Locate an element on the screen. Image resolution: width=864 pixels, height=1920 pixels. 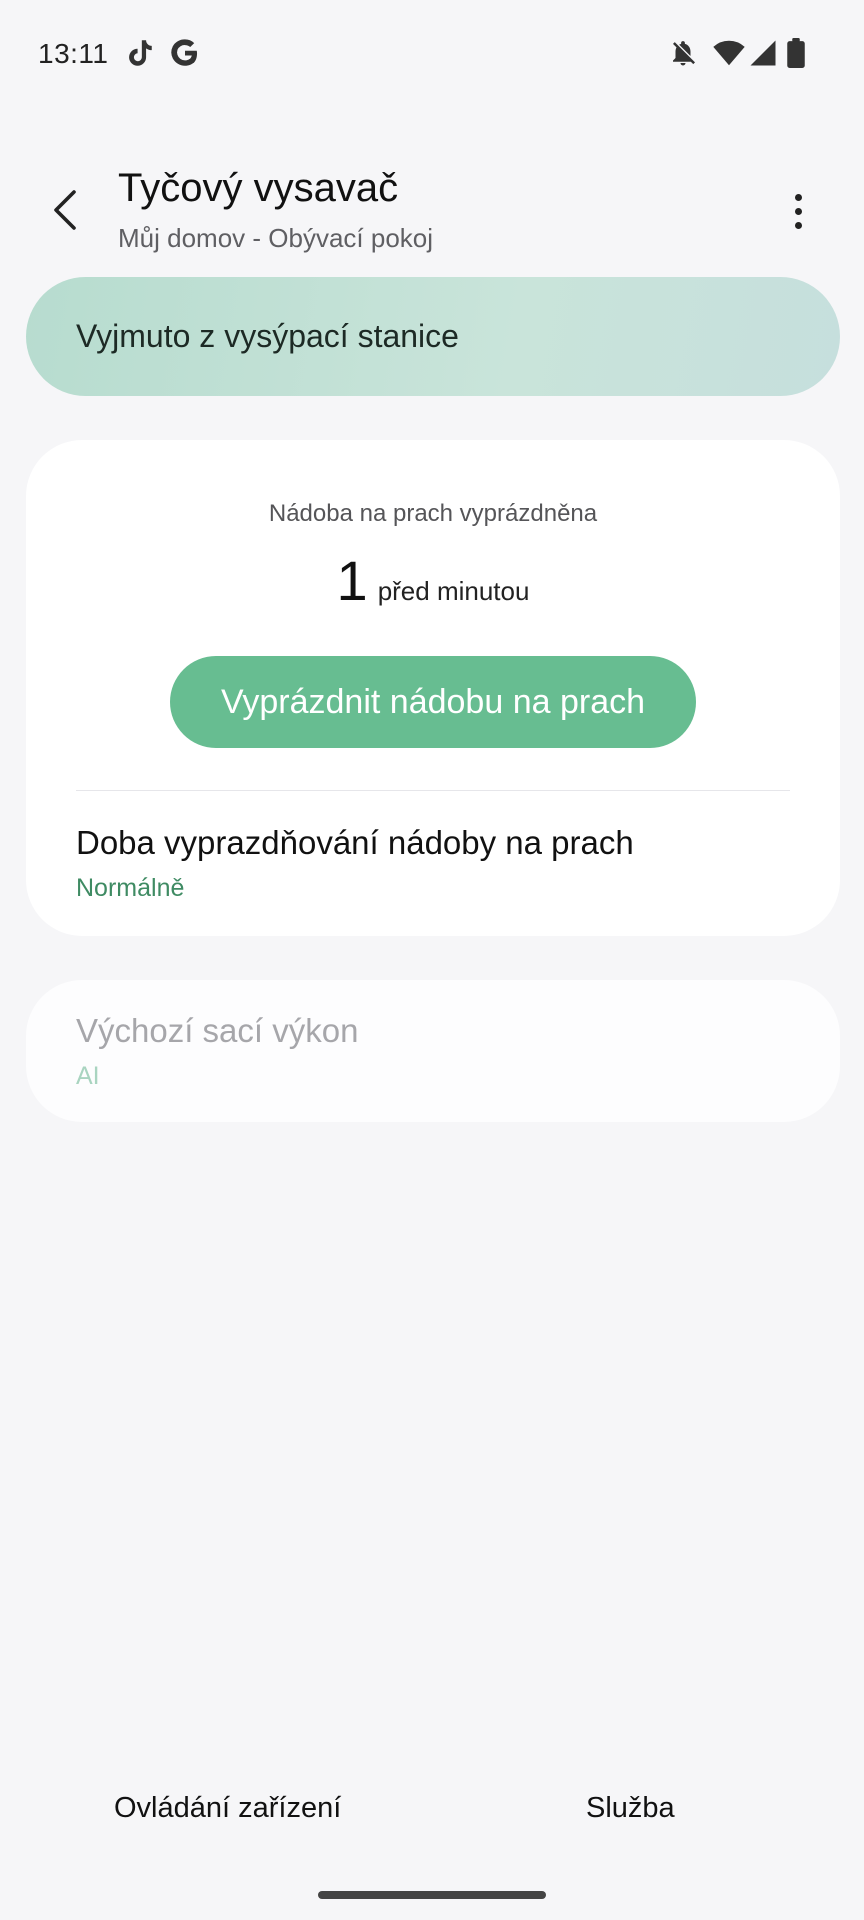
page-subtitle: Můj domov - Obývací pokoj is located at coordinates (276, 238).